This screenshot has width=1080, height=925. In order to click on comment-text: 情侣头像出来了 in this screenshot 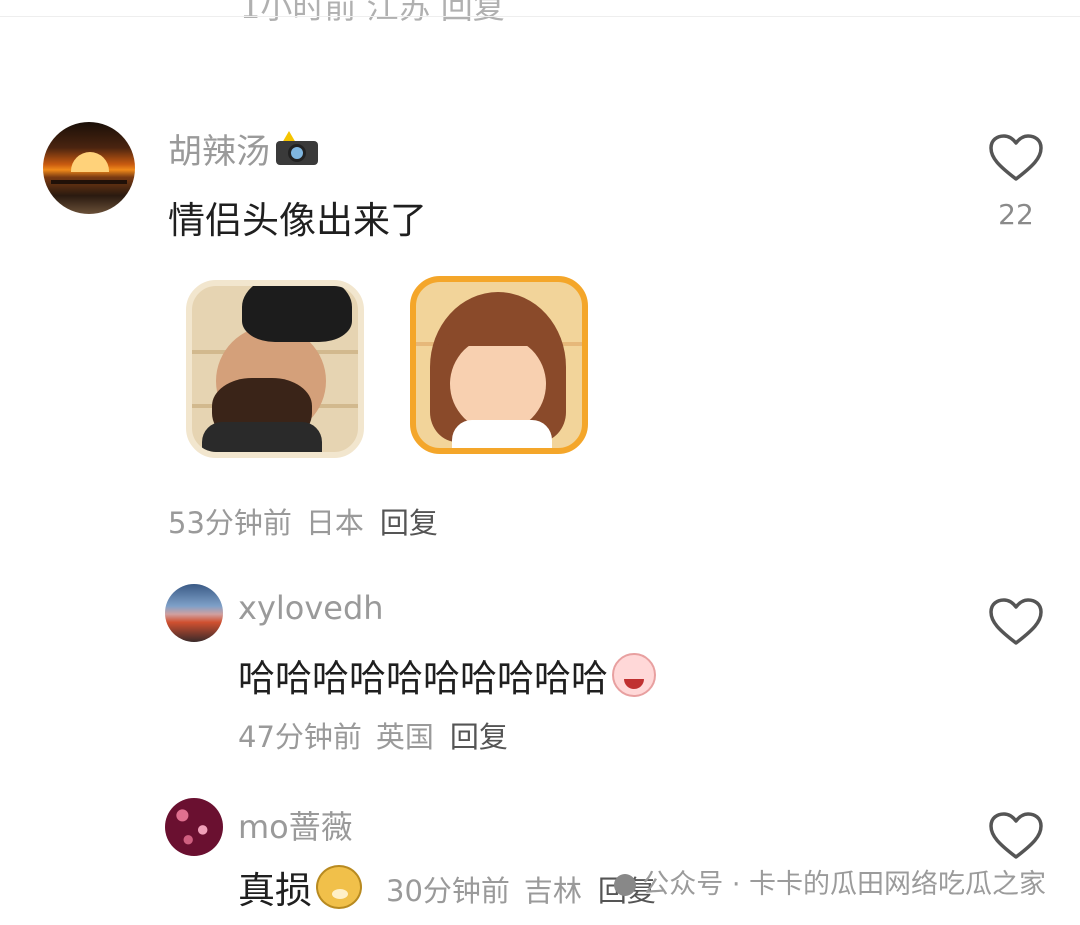, I will do `click(297, 220)`.